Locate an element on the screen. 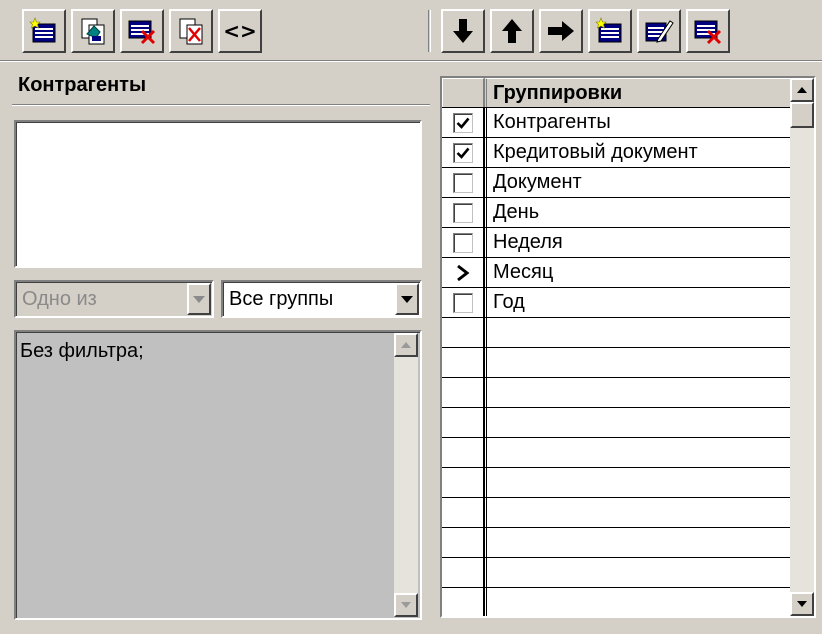 This screenshot has height=634, width=822. angle-brackets-button: <> is located at coordinates (240, 31).